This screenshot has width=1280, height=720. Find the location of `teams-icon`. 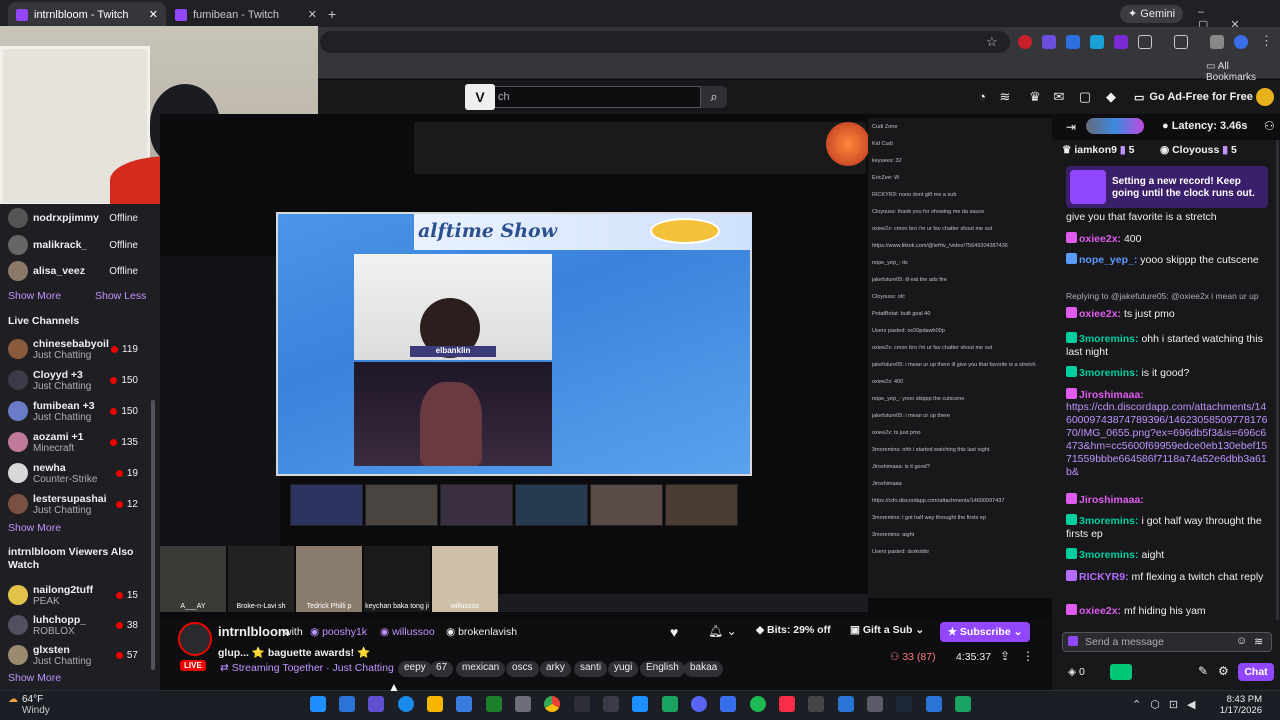

teams-icon is located at coordinates (376, 704).